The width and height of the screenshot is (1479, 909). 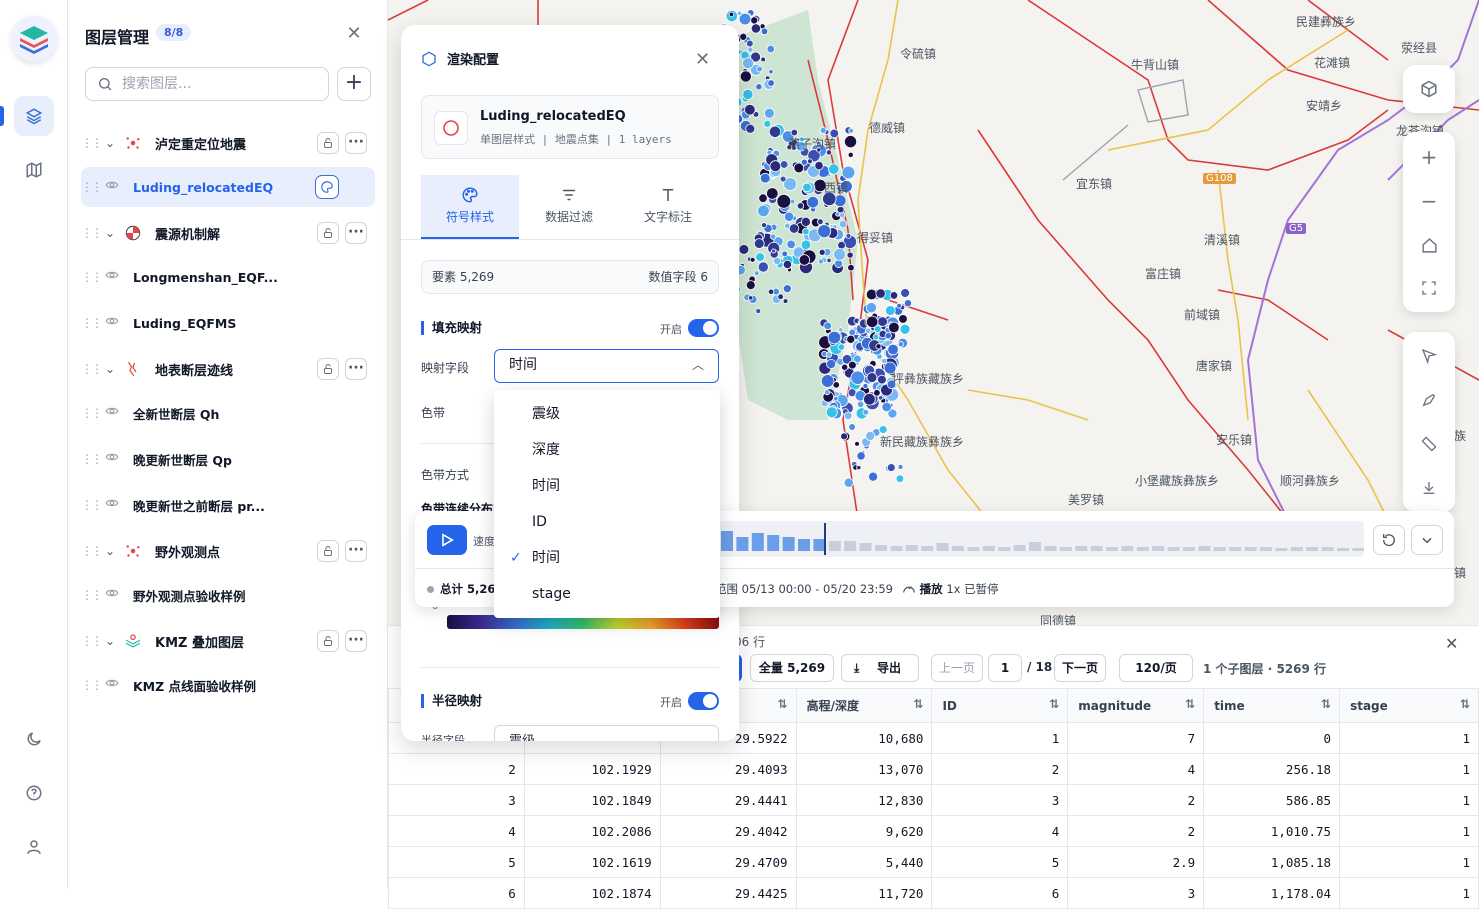 What do you see at coordinates (34, 116) in the screenshot?
I see `layers-nav-button` at bounding box center [34, 116].